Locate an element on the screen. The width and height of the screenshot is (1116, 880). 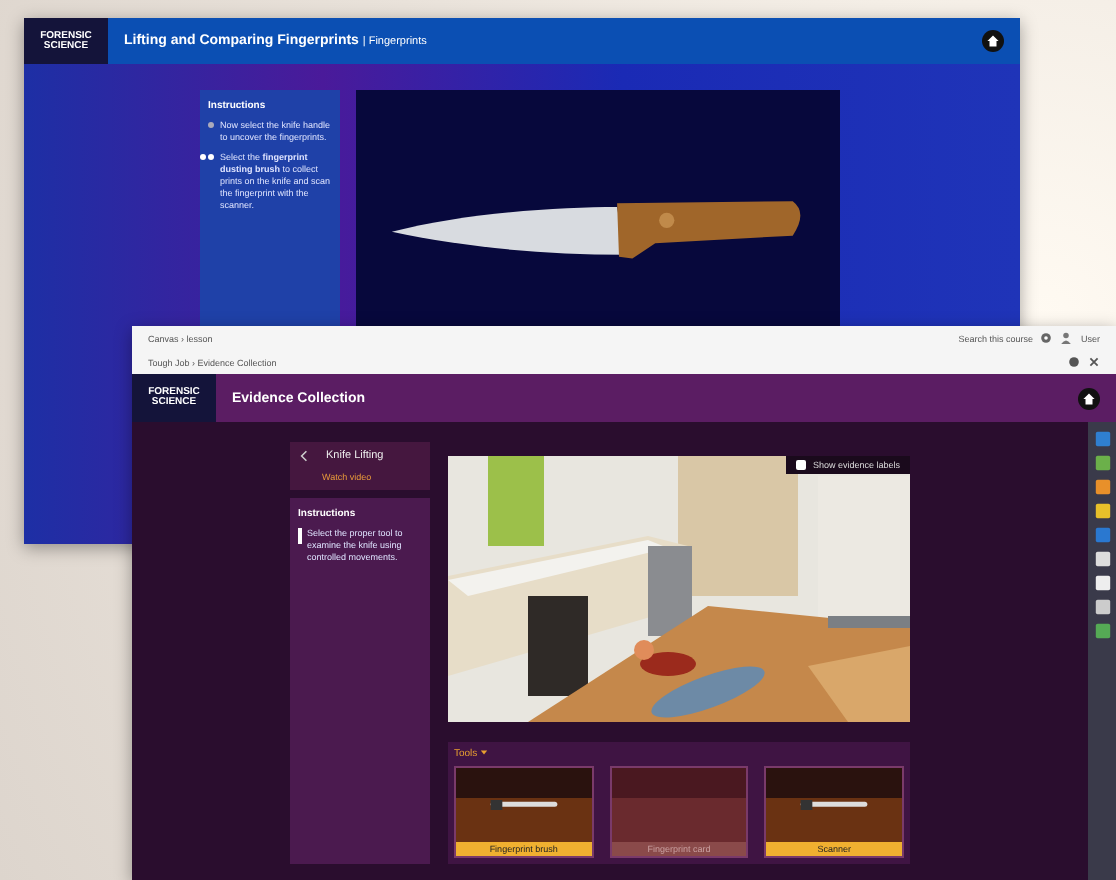
caret-icon is located at coordinates (484, 752).